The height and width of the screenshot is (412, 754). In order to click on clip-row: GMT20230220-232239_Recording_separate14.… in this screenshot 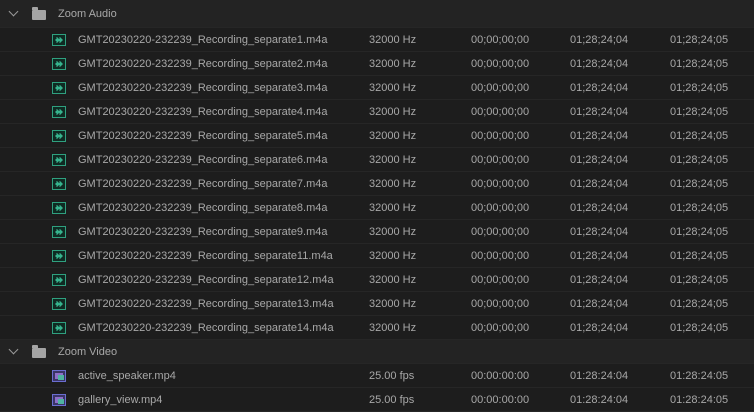, I will do `click(377, 328)`.